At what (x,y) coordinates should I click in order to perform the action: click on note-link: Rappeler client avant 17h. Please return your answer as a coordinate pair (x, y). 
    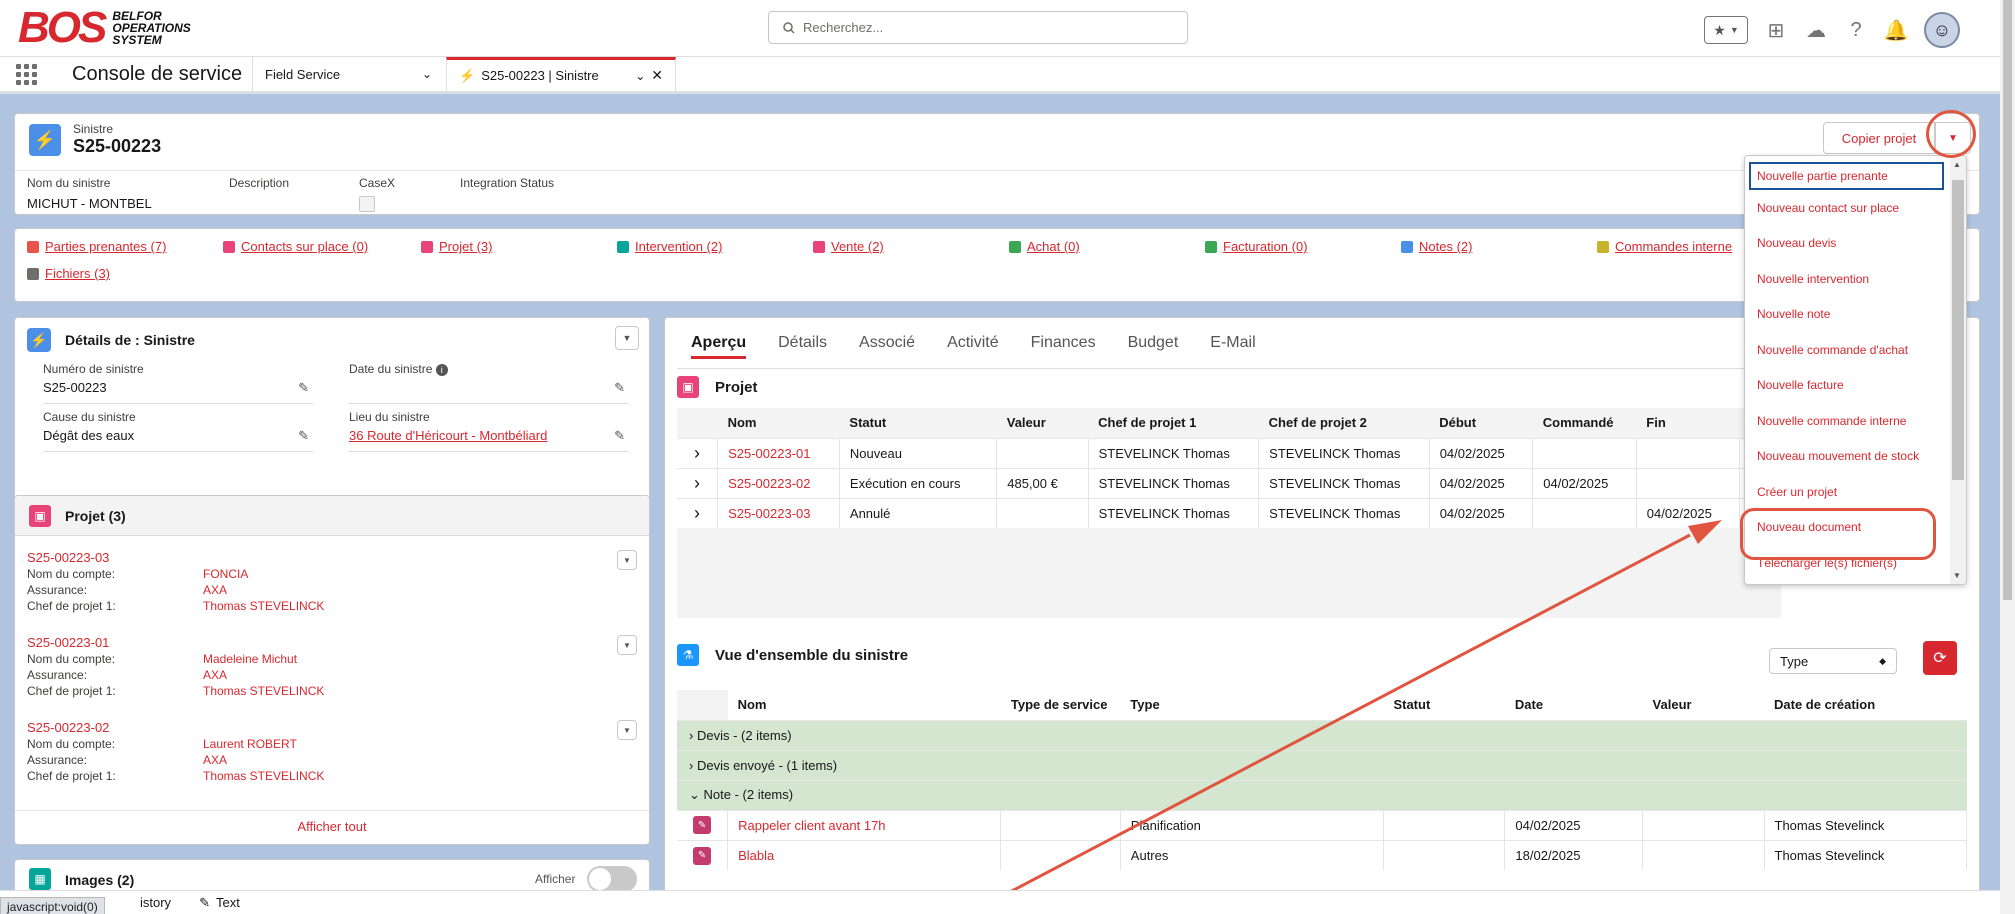
    Looking at the image, I should click on (864, 824).